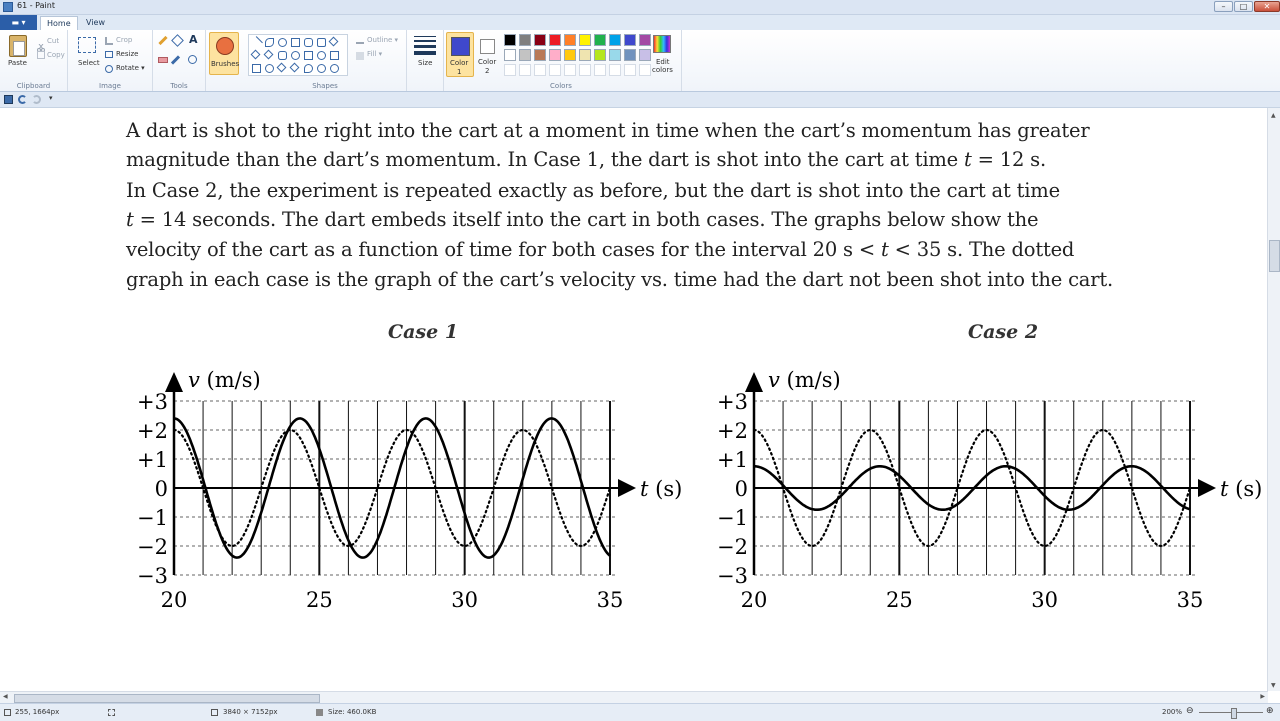 The height and width of the screenshot is (721, 1280). I want to click on crop-icon, so click(109, 41).